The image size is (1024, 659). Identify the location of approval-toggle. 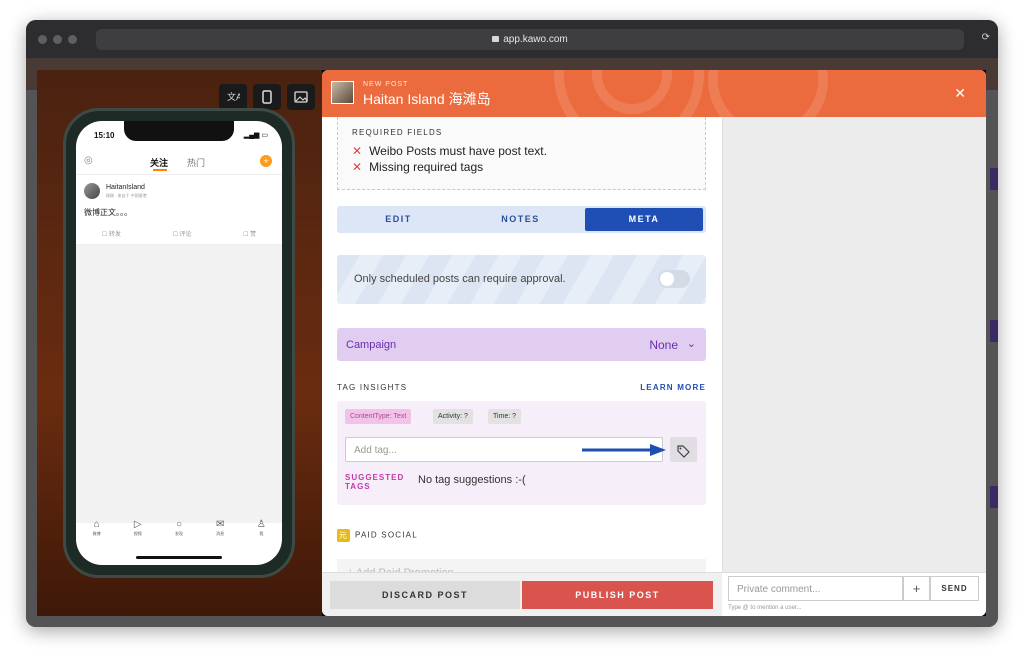
(674, 279).